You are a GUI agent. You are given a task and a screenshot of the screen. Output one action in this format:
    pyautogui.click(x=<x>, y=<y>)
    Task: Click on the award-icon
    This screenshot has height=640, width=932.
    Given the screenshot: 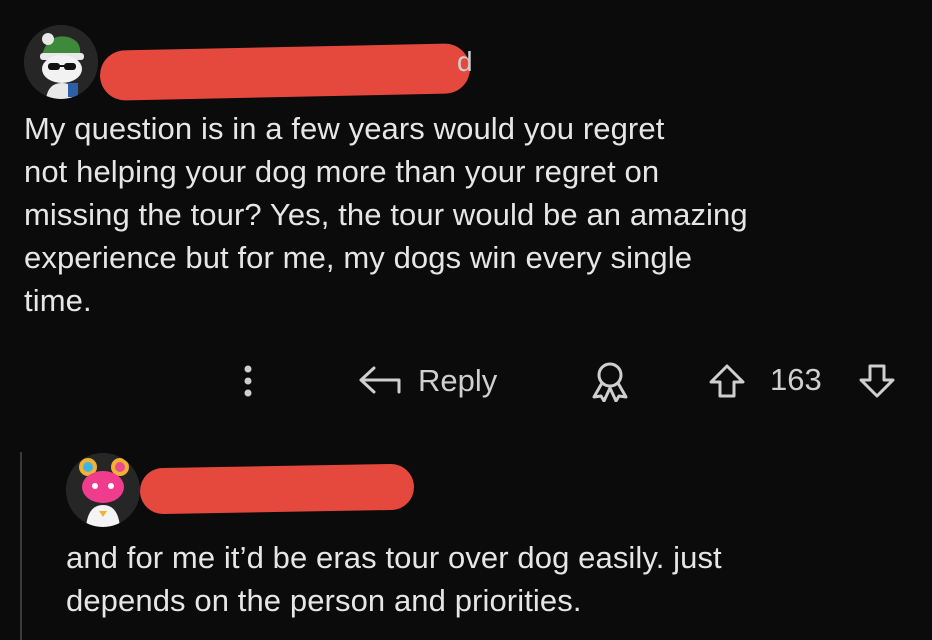 What is the action you would take?
    pyautogui.click(x=610, y=382)
    